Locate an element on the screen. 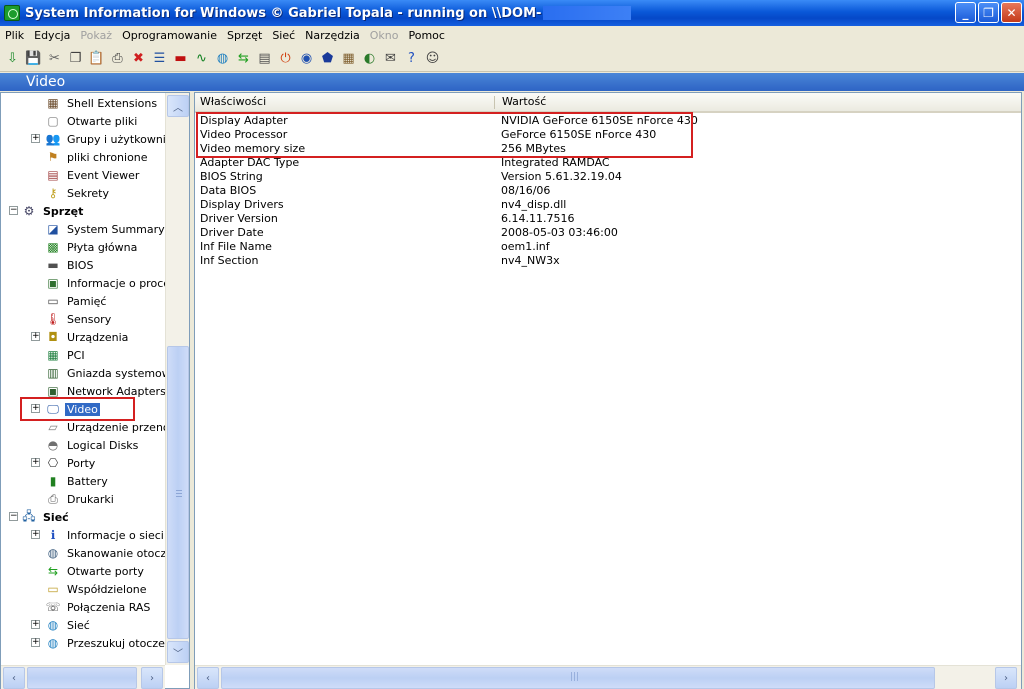 This screenshot has width=1024, height=689. tree-item-drukarki: ⎙ Drukarki is located at coordinates (80, 499).